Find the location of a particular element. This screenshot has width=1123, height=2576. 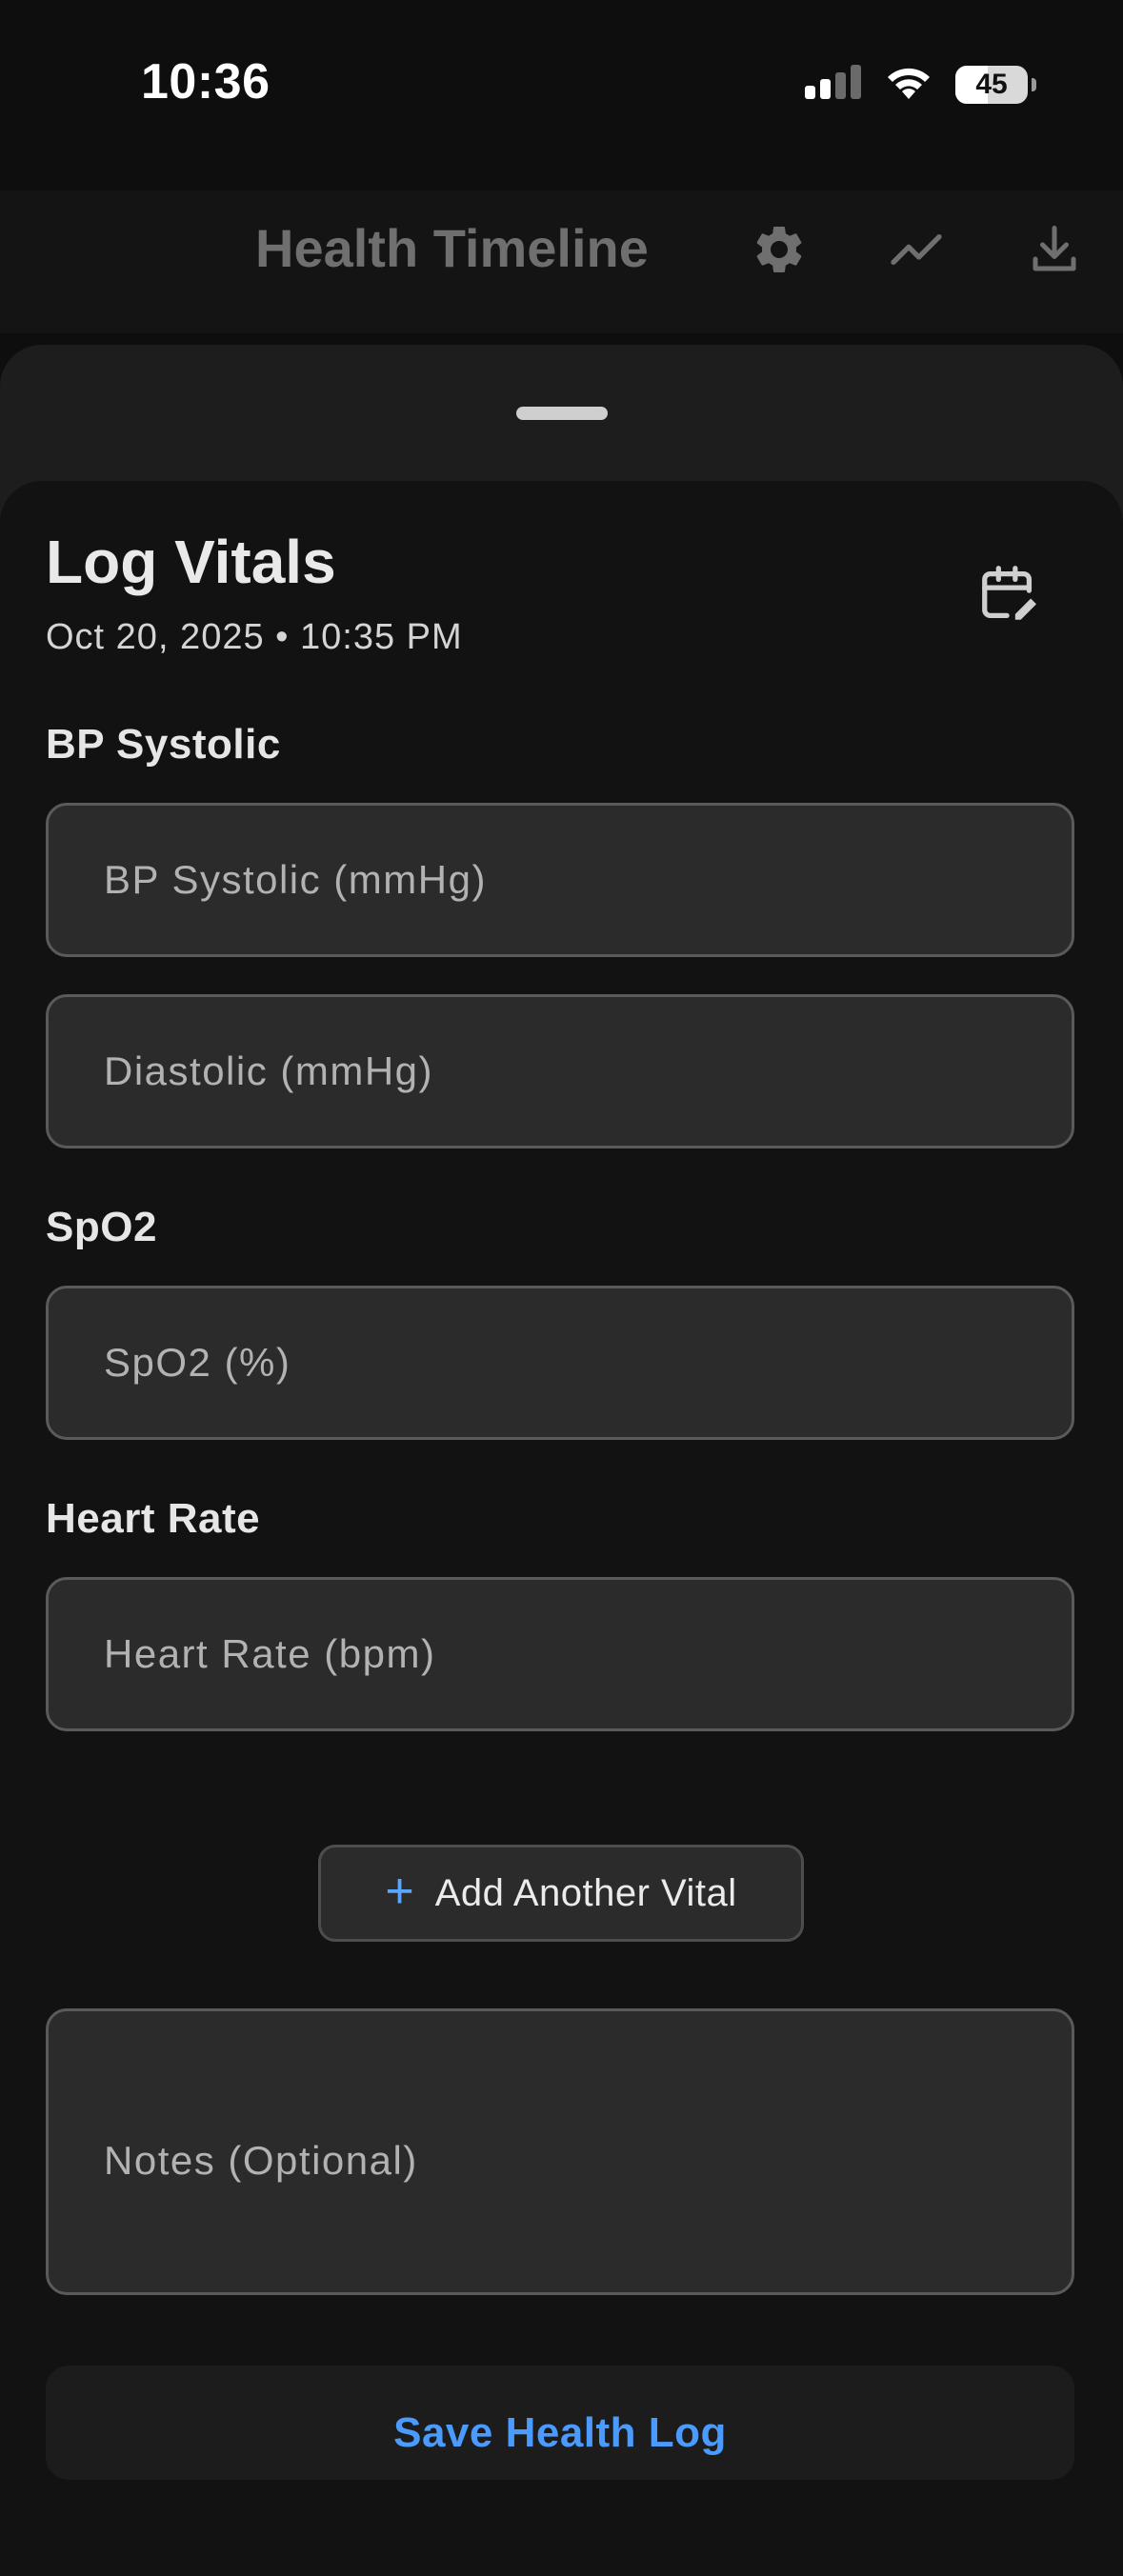

gear-icon is located at coordinates (779, 249).